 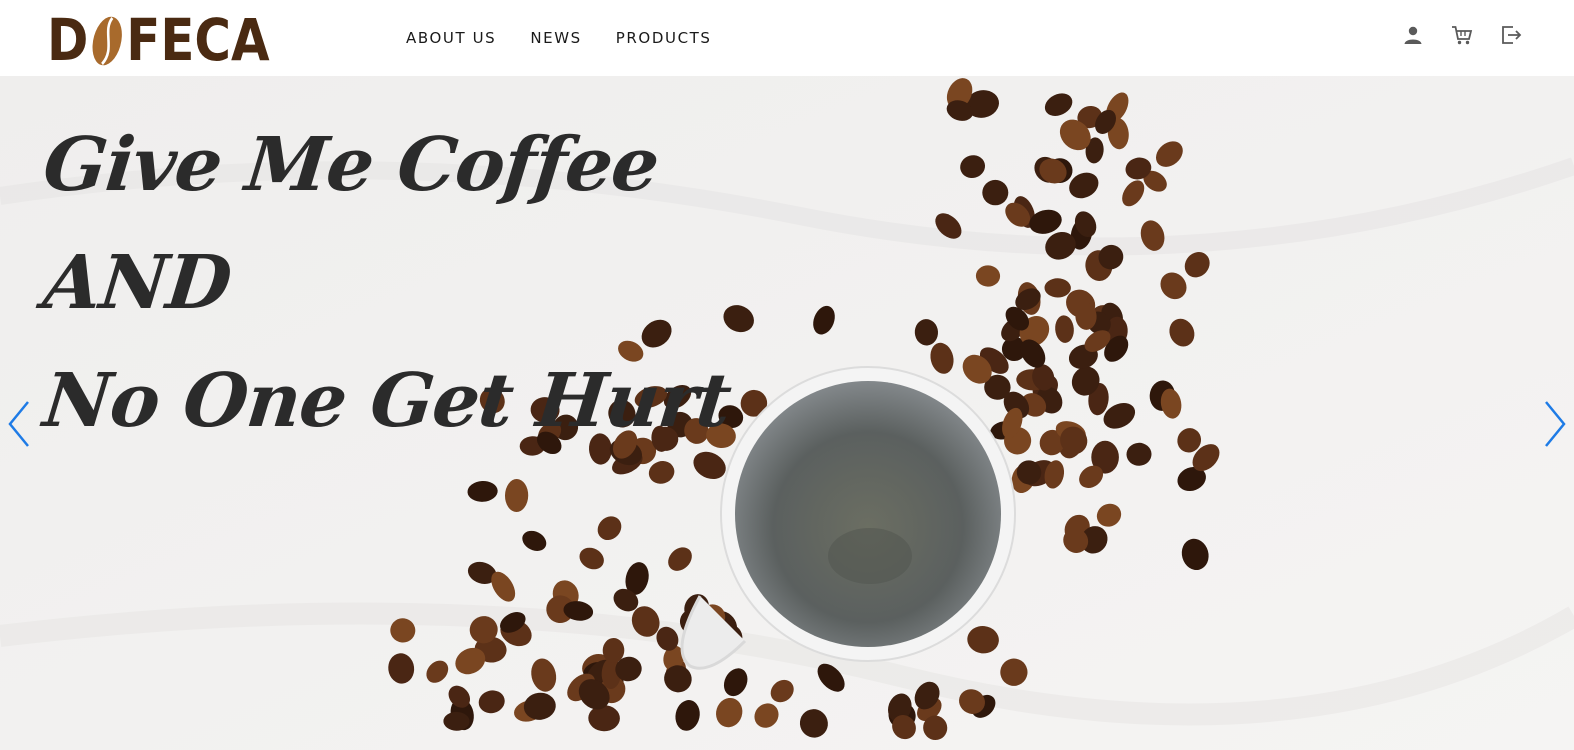 I want to click on nav-about-us: ABOUT US, so click(x=451, y=38).